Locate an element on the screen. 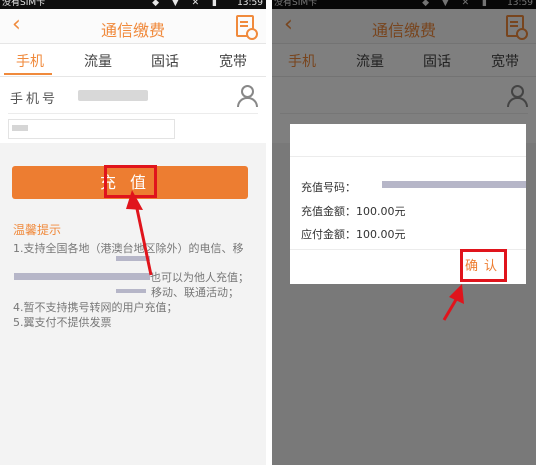 The image size is (536, 465). page-title: 通信缴费 is located at coordinates (132, 30).